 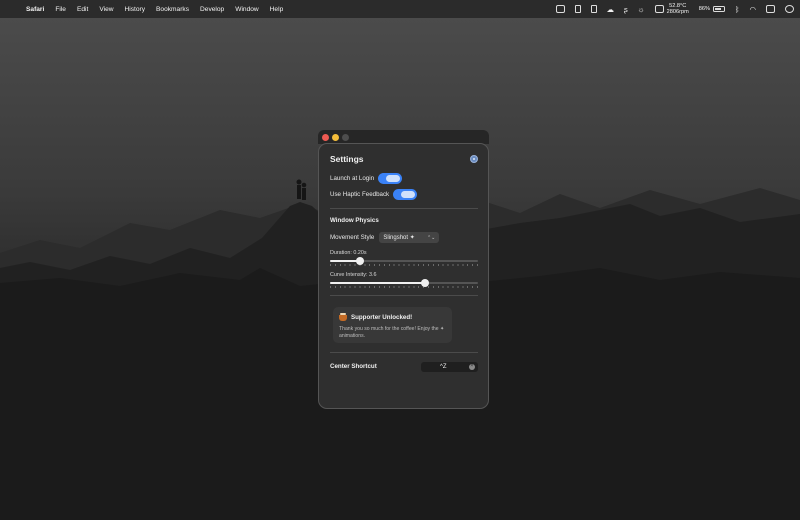 I want to click on minimize-button, so click(x=335, y=137).